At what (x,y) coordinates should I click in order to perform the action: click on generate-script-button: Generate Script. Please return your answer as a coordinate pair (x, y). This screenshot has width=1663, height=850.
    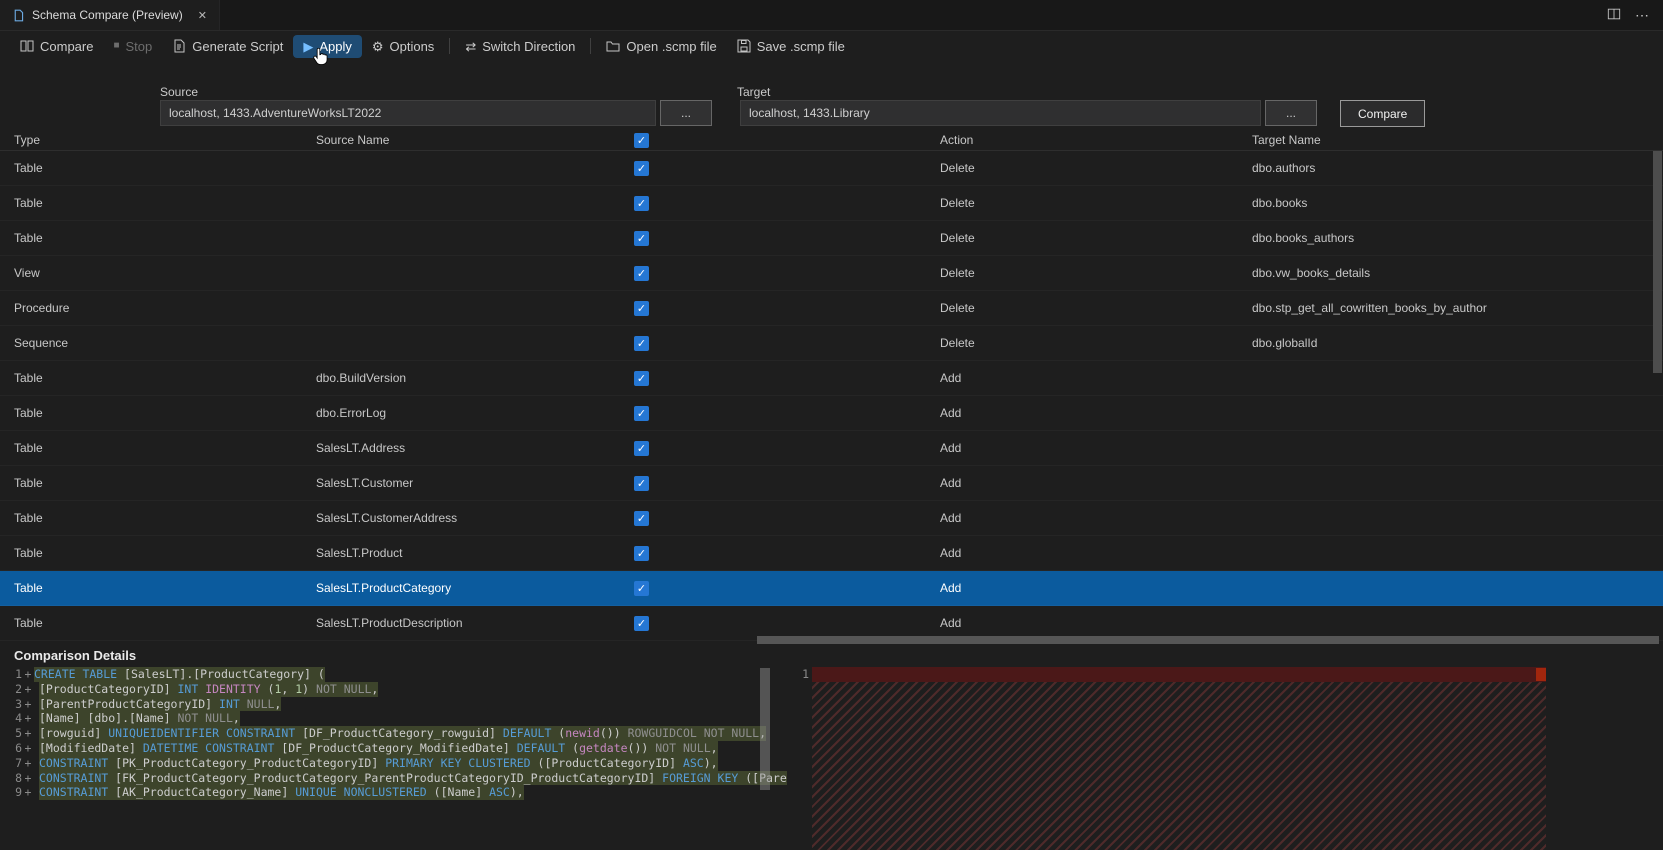
    Looking at the image, I should click on (227, 46).